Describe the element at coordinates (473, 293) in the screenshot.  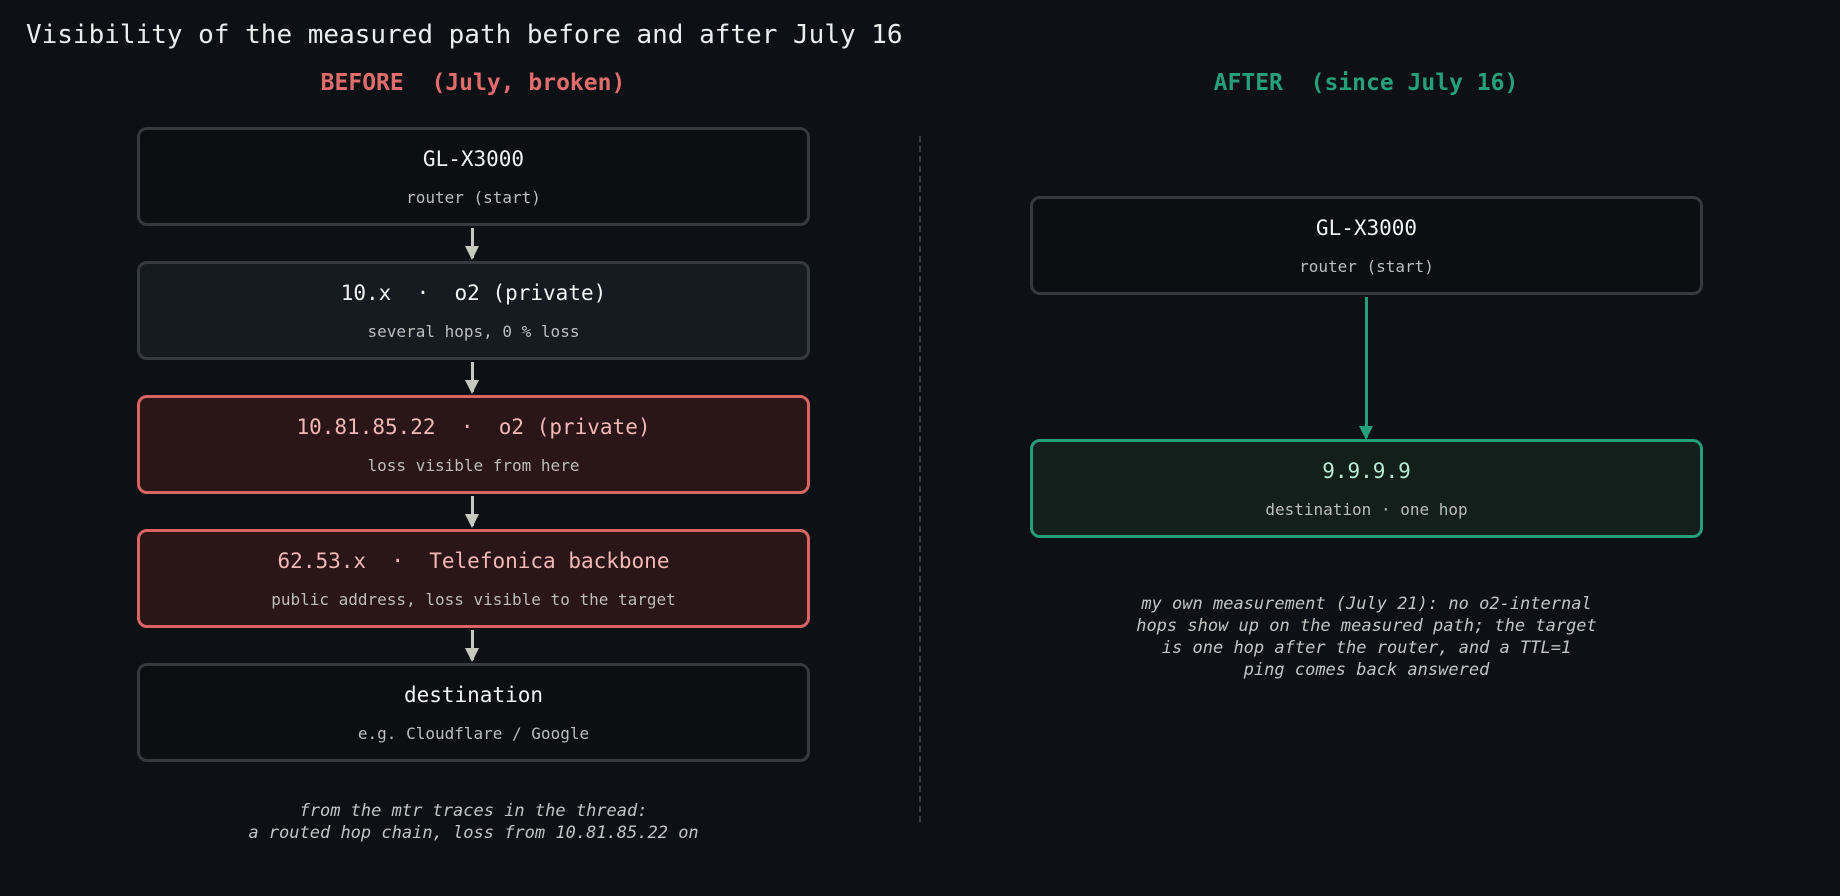
I see `node-label: 10.x · o2 (private)` at that location.